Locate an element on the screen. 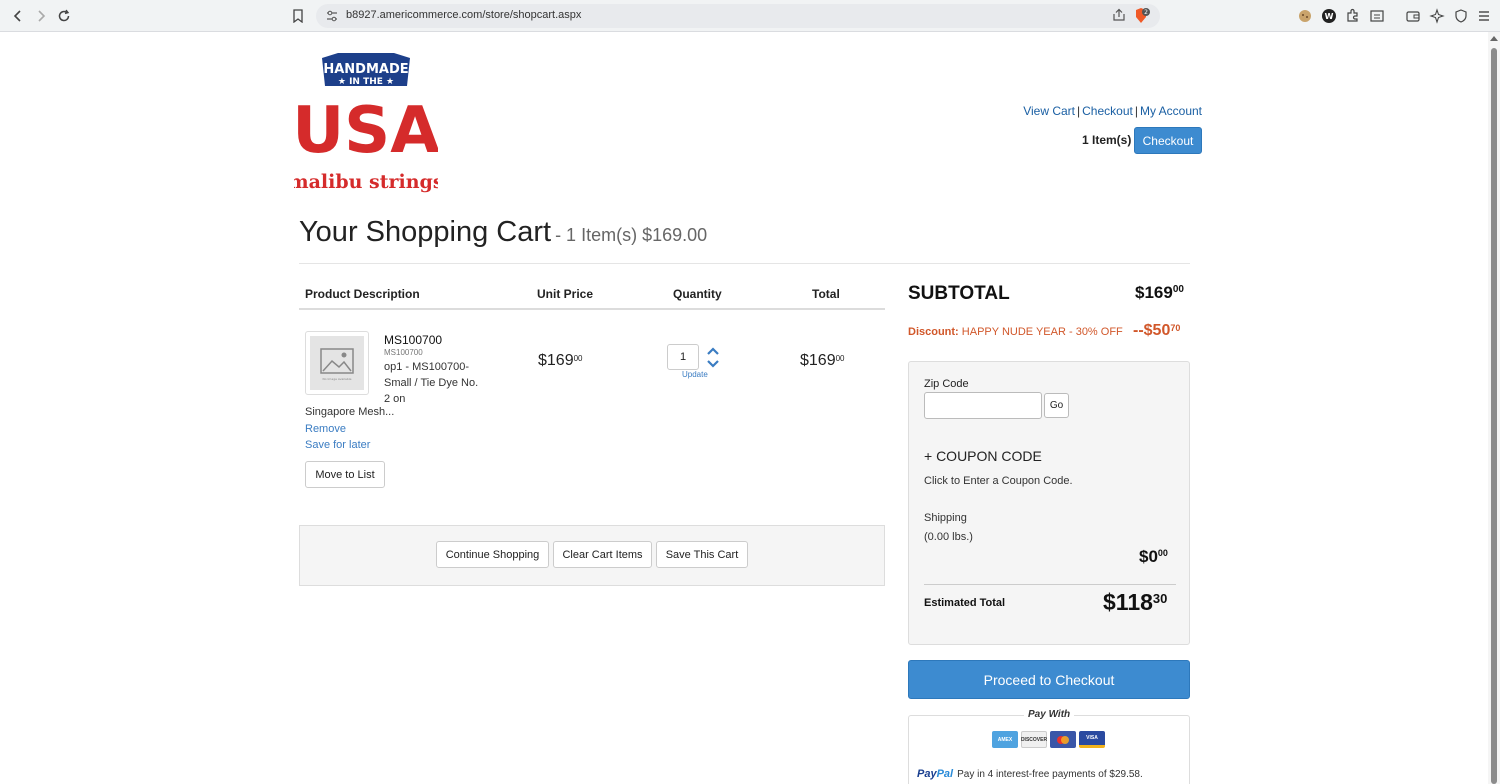 The image size is (1500, 784). svg-text: No Image Available is located at coordinates (337, 379).